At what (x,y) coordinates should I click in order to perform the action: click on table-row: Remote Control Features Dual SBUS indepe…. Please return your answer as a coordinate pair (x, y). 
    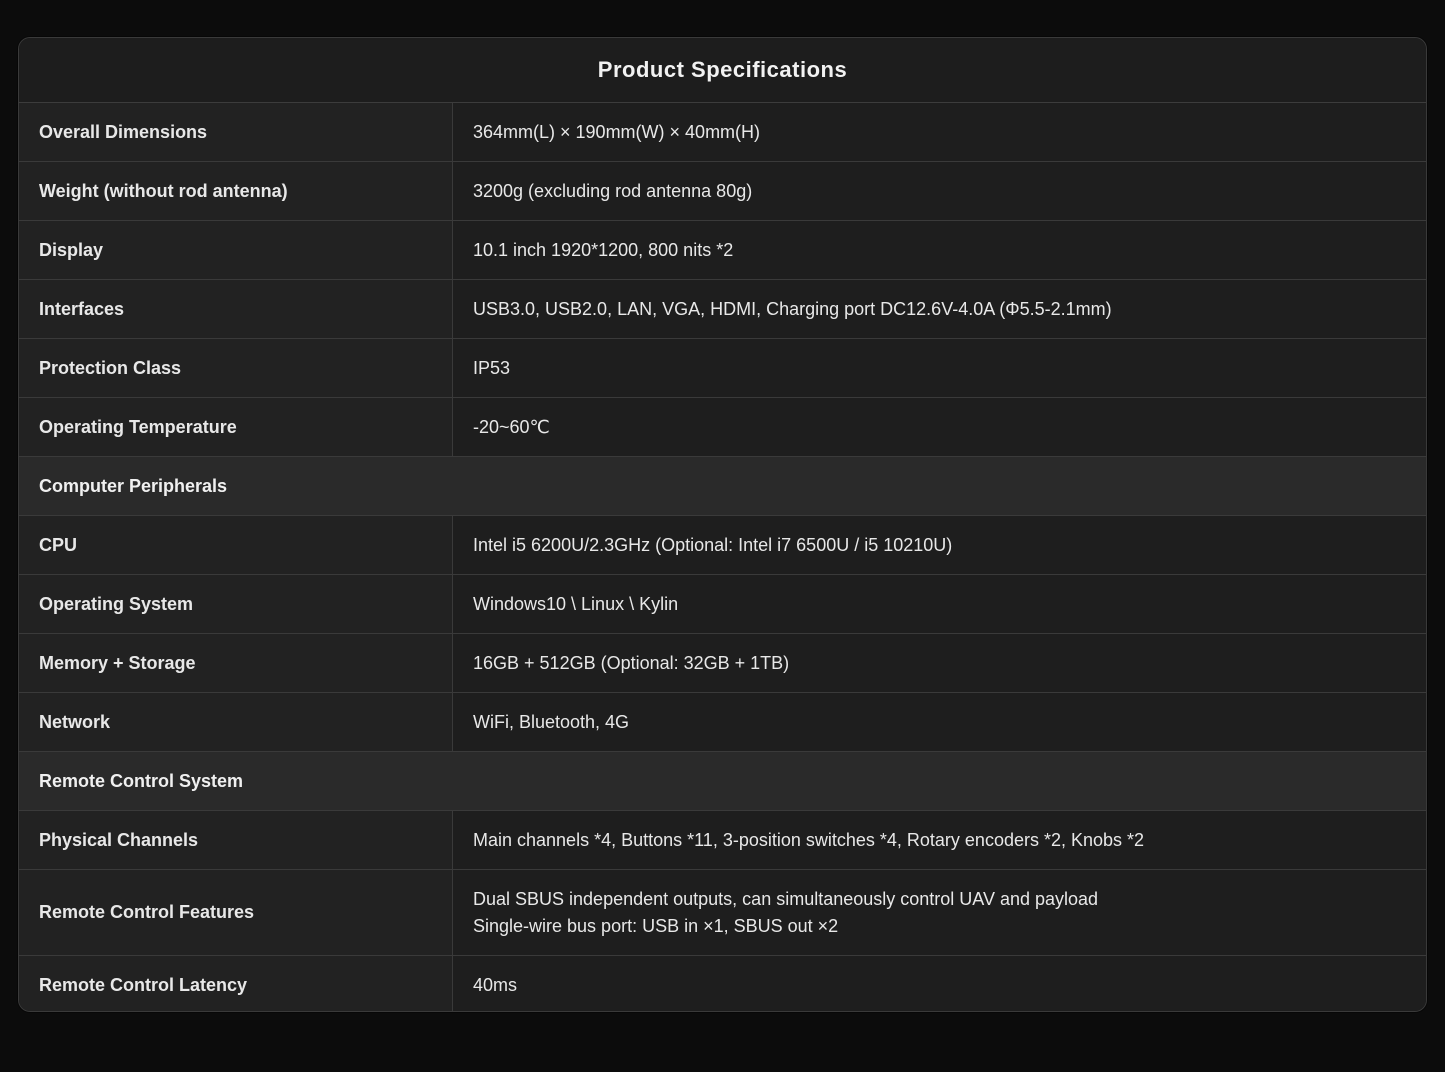
    Looking at the image, I should click on (722, 912).